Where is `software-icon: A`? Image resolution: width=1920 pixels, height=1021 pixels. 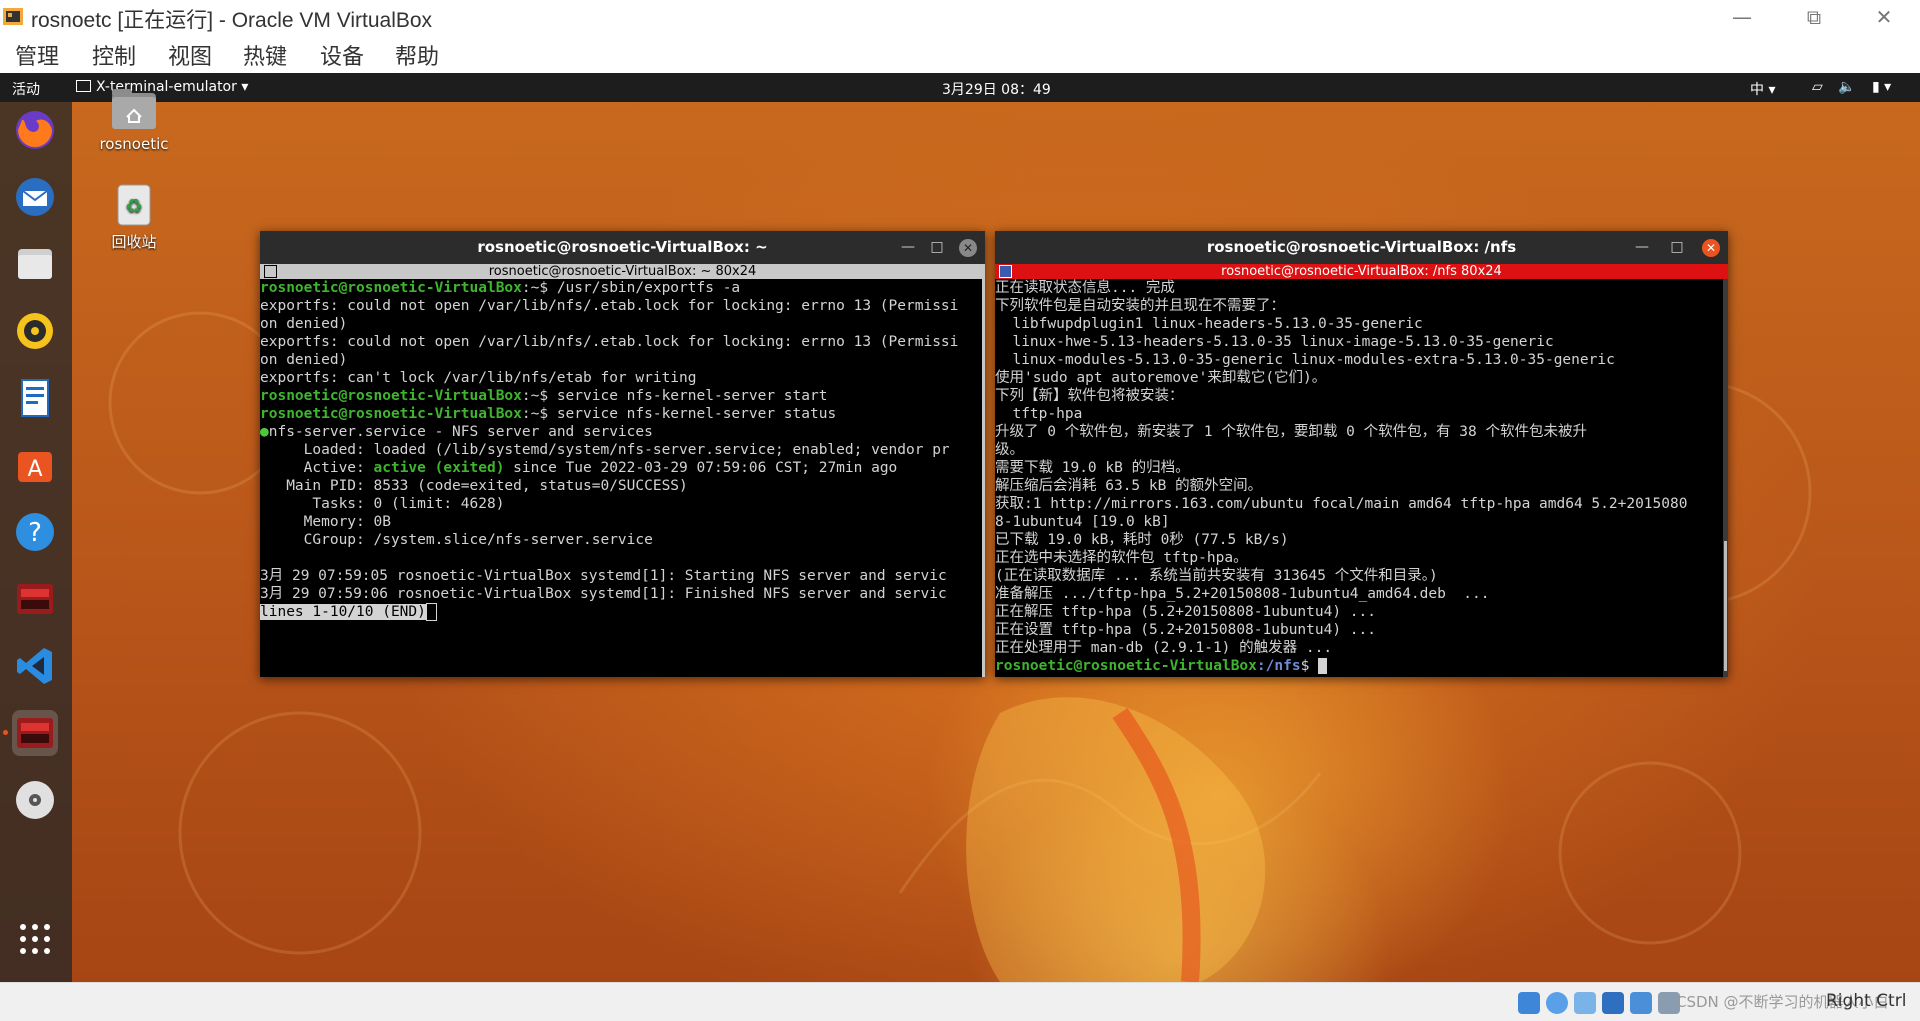
software-icon: A is located at coordinates (35, 465).